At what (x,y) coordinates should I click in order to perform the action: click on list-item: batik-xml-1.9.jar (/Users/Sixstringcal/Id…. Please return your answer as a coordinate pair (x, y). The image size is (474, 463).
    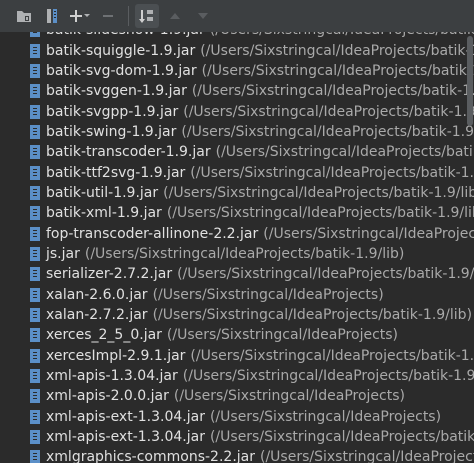
    Looking at the image, I should click on (237, 213).